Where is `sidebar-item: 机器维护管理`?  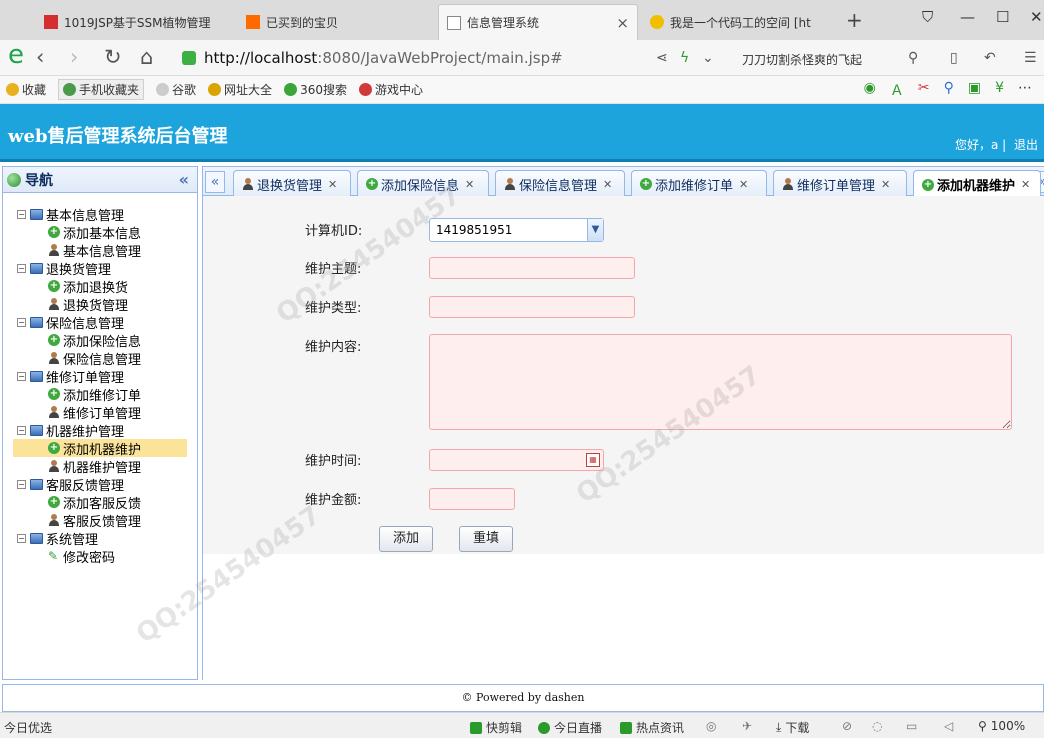
sidebar-item: 机器维护管理 is located at coordinates (100, 466).